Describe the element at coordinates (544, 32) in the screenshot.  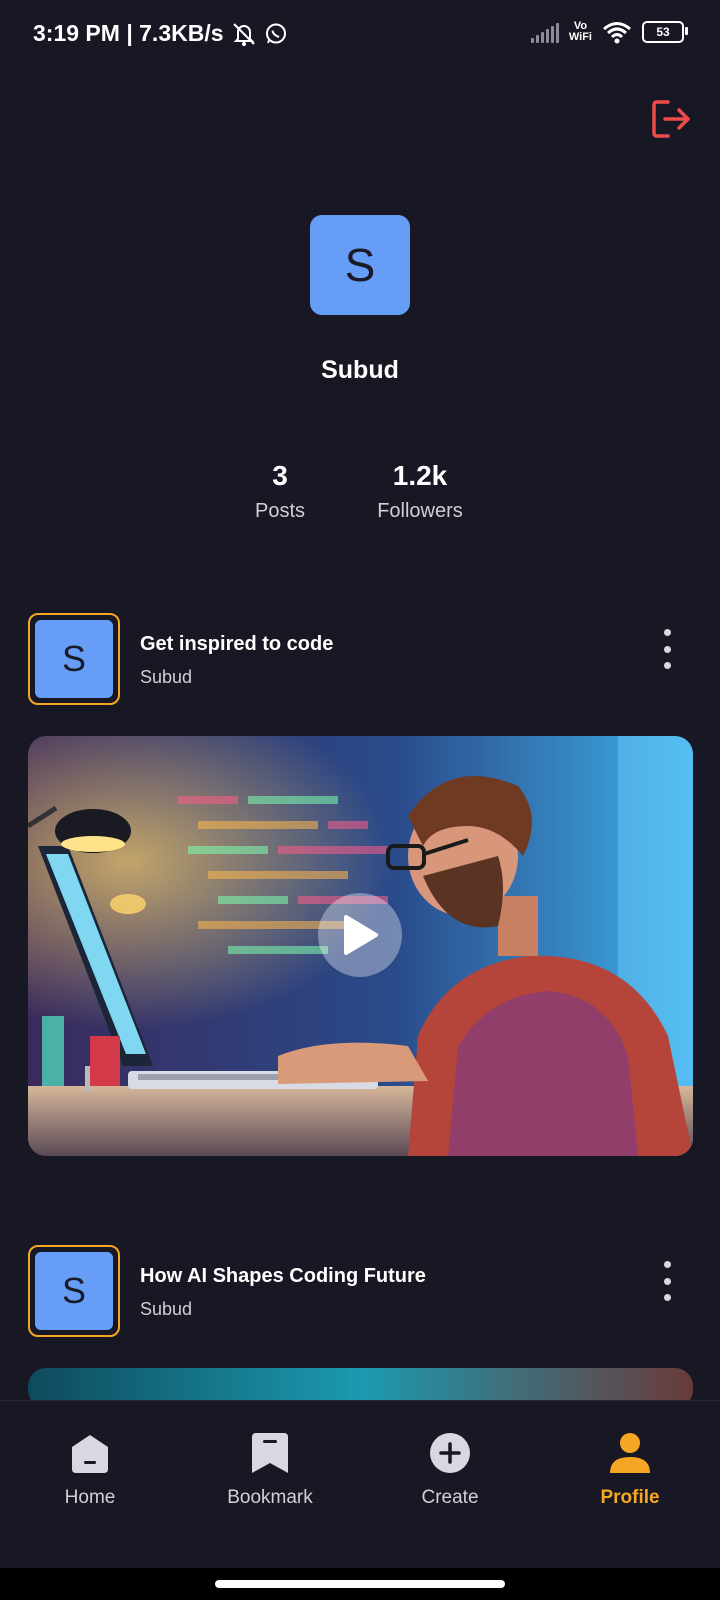
I see `signal-icon` at that location.